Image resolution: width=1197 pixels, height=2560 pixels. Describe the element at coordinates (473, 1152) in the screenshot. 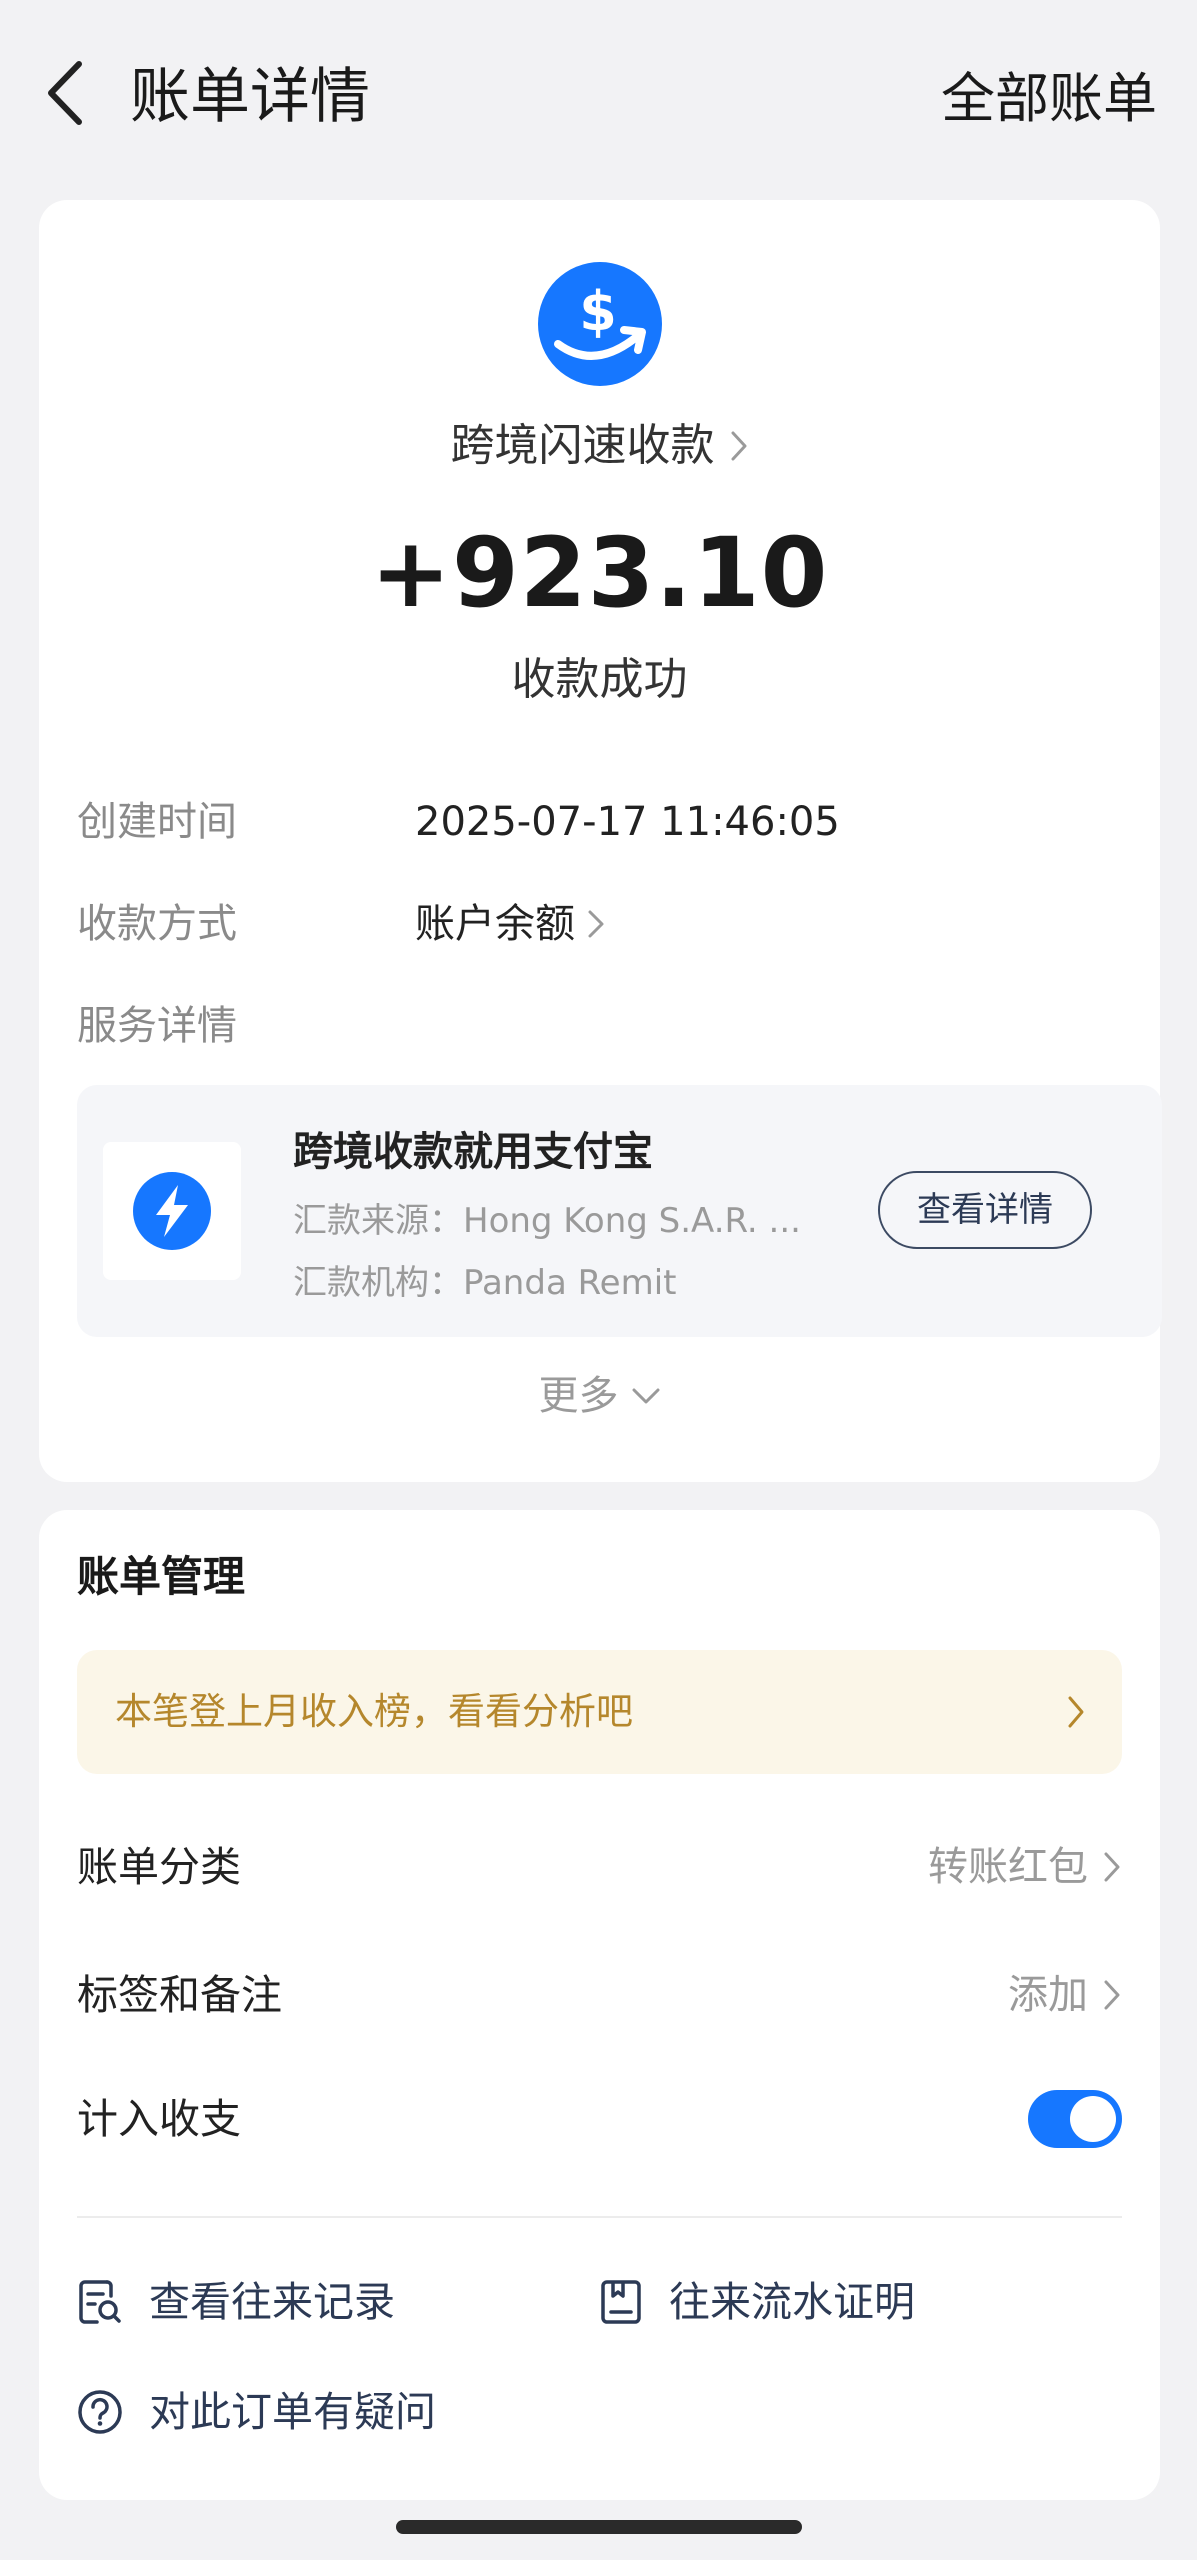

I see `service-title: 跨境收款就用支付宝` at that location.